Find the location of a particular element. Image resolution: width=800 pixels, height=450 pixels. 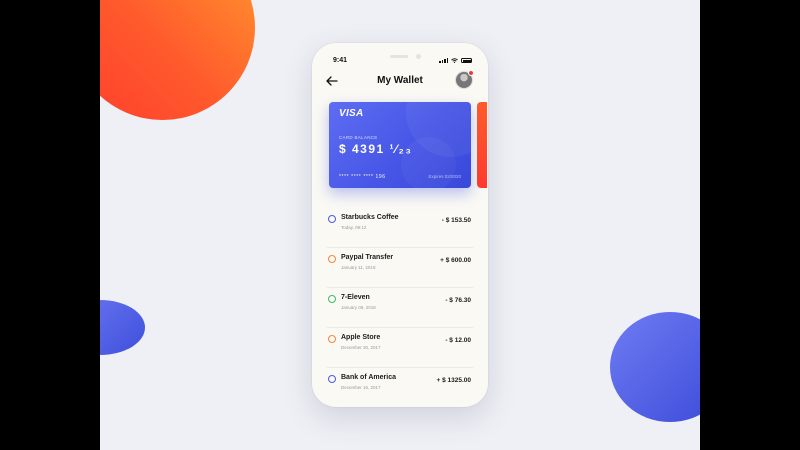

transaction-row: Apple Store December 30, 2017 - $ 12.00 is located at coordinates (400, 348).